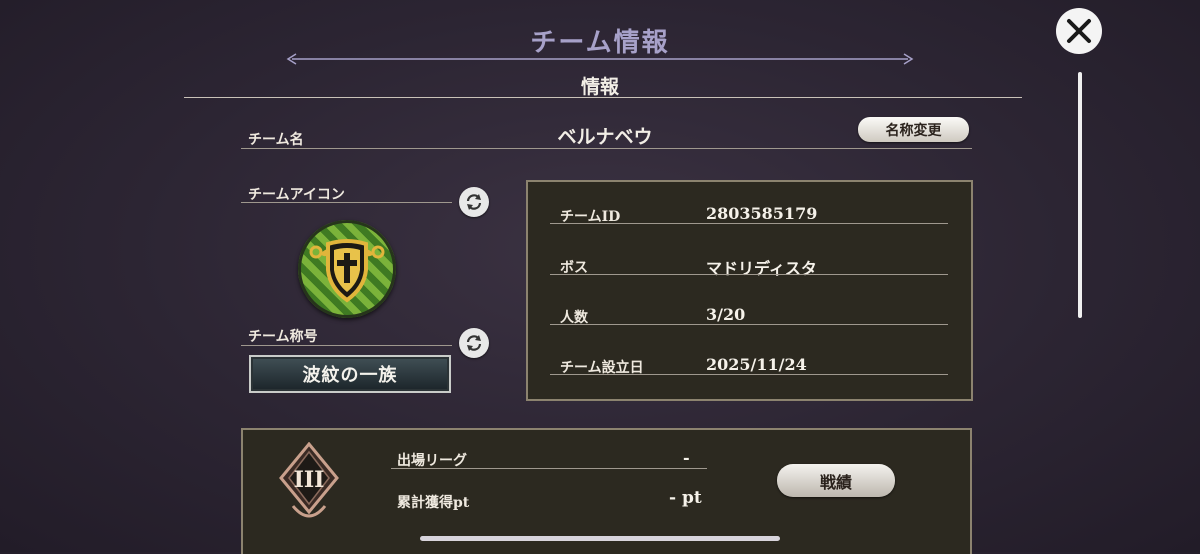 The image size is (1200, 554). What do you see at coordinates (346, 202) in the screenshot?
I see `team-icon-underline` at bounding box center [346, 202].